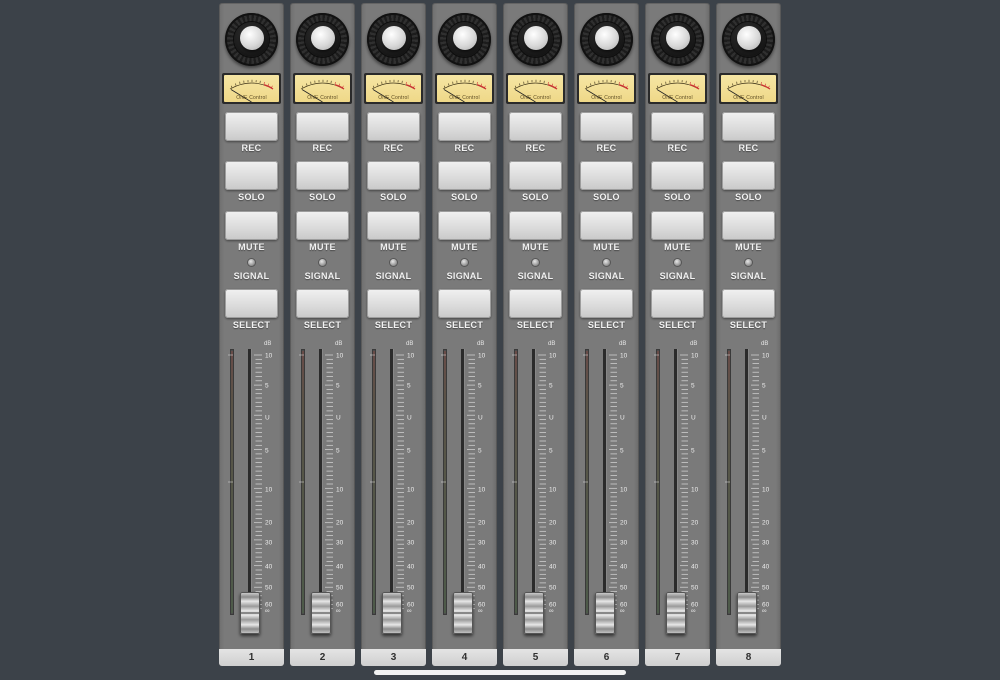 This screenshot has height=680, width=1000. I want to click on channel-number: 6, so click(606, 657).